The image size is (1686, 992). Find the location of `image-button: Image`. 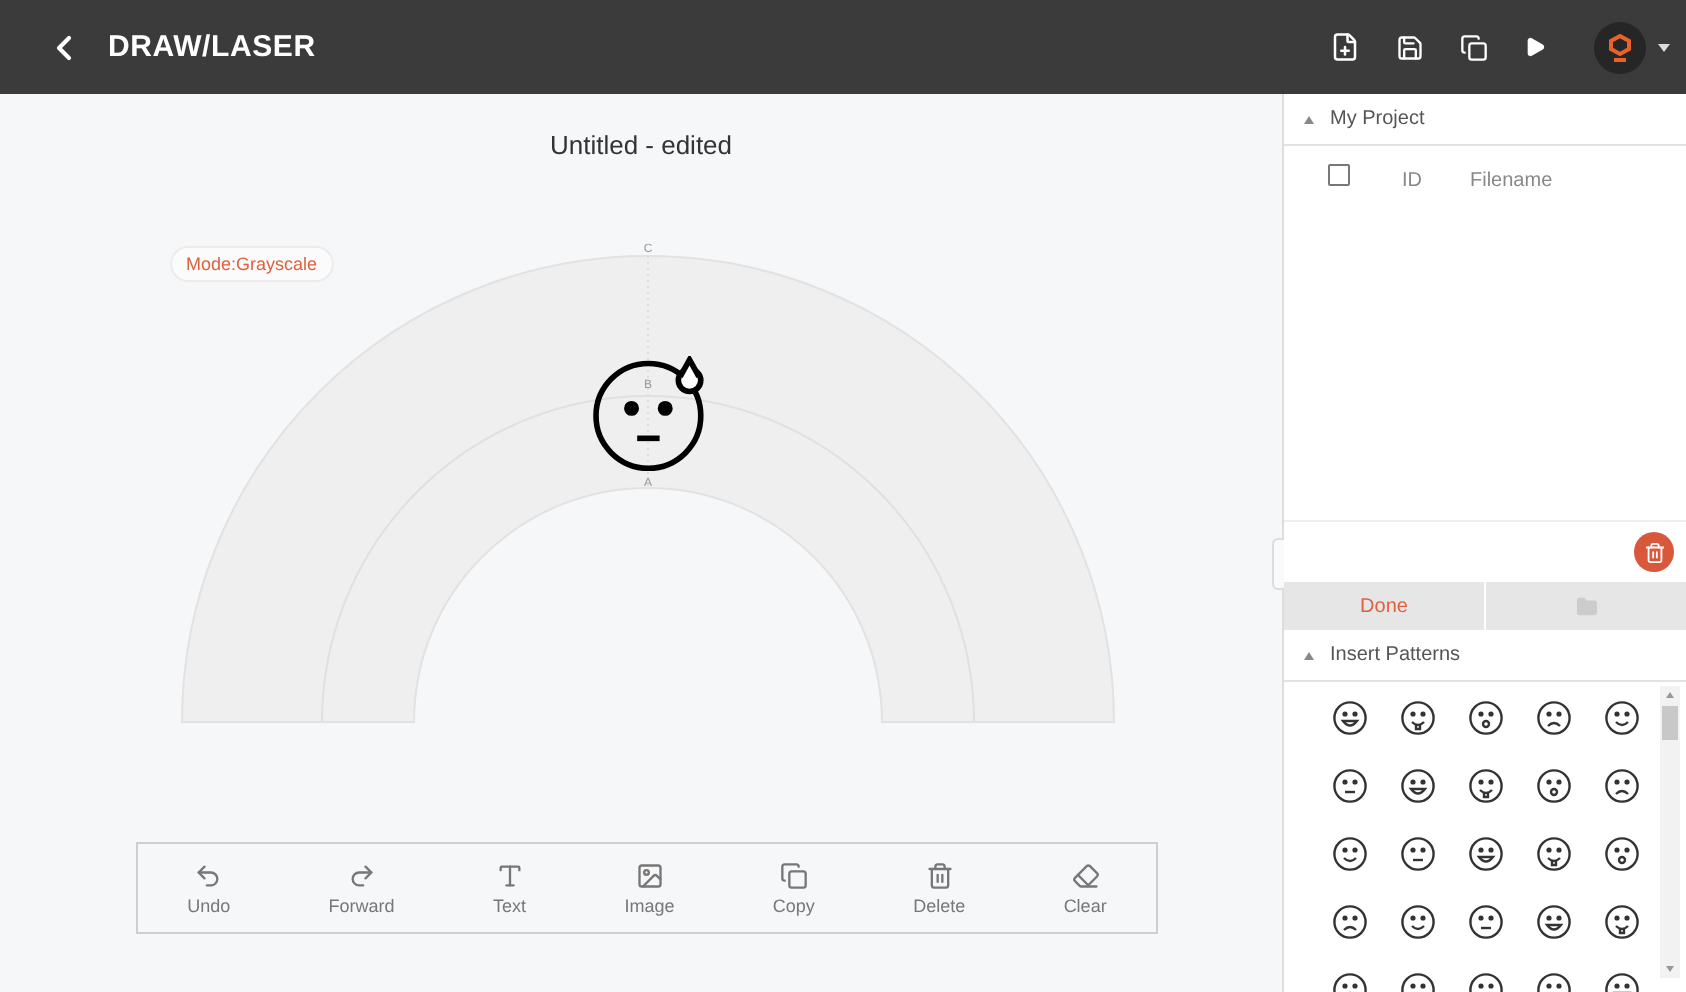

image-button: Image is located at coordinates (649, 888).